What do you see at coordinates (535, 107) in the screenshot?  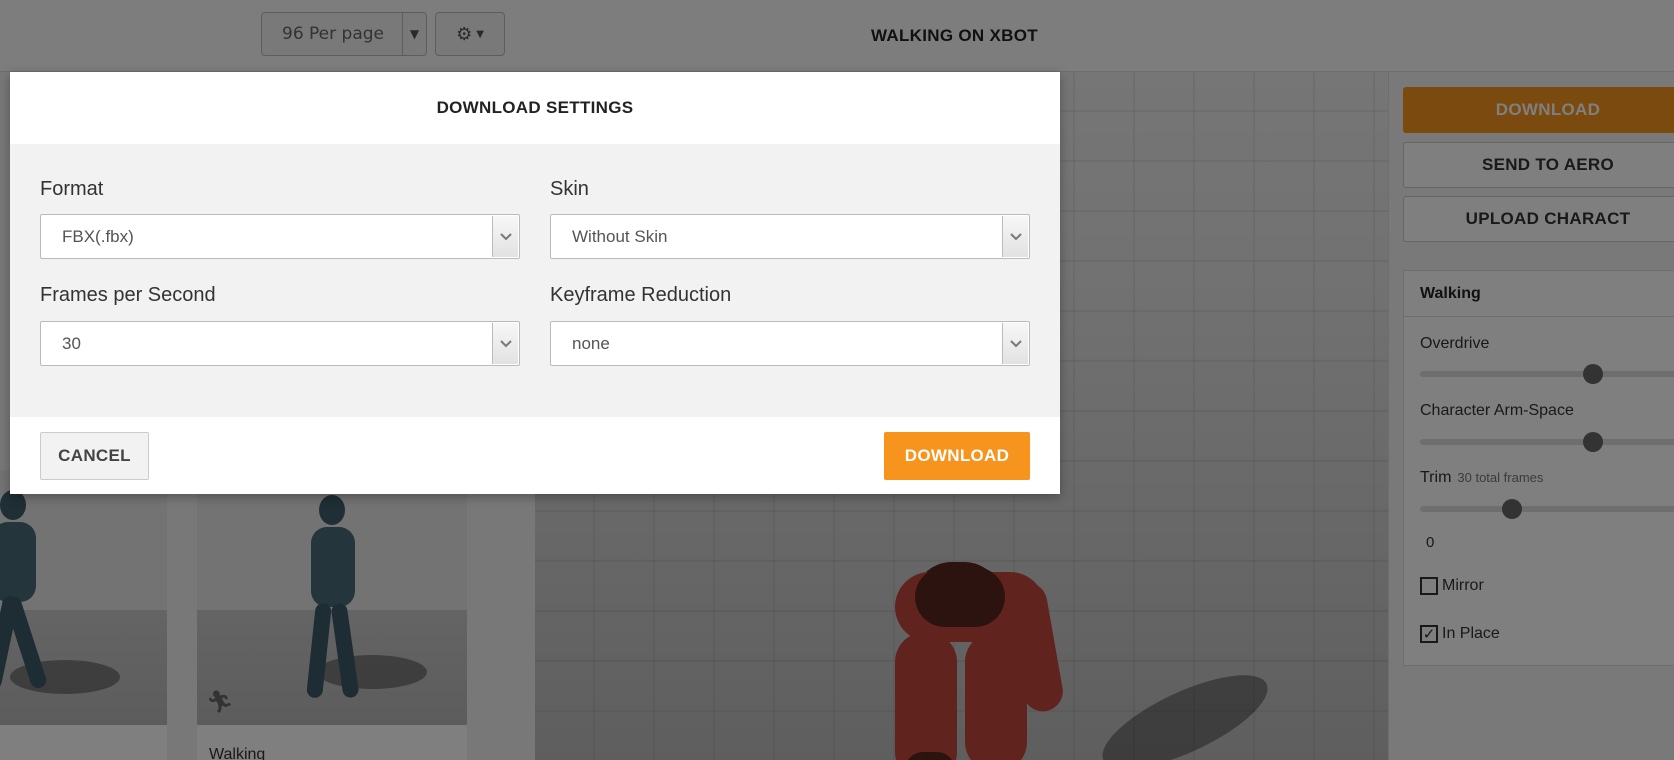 I see `dialog-title: DOWNLOAD SETTINGS` at bounding box center [535, 107].